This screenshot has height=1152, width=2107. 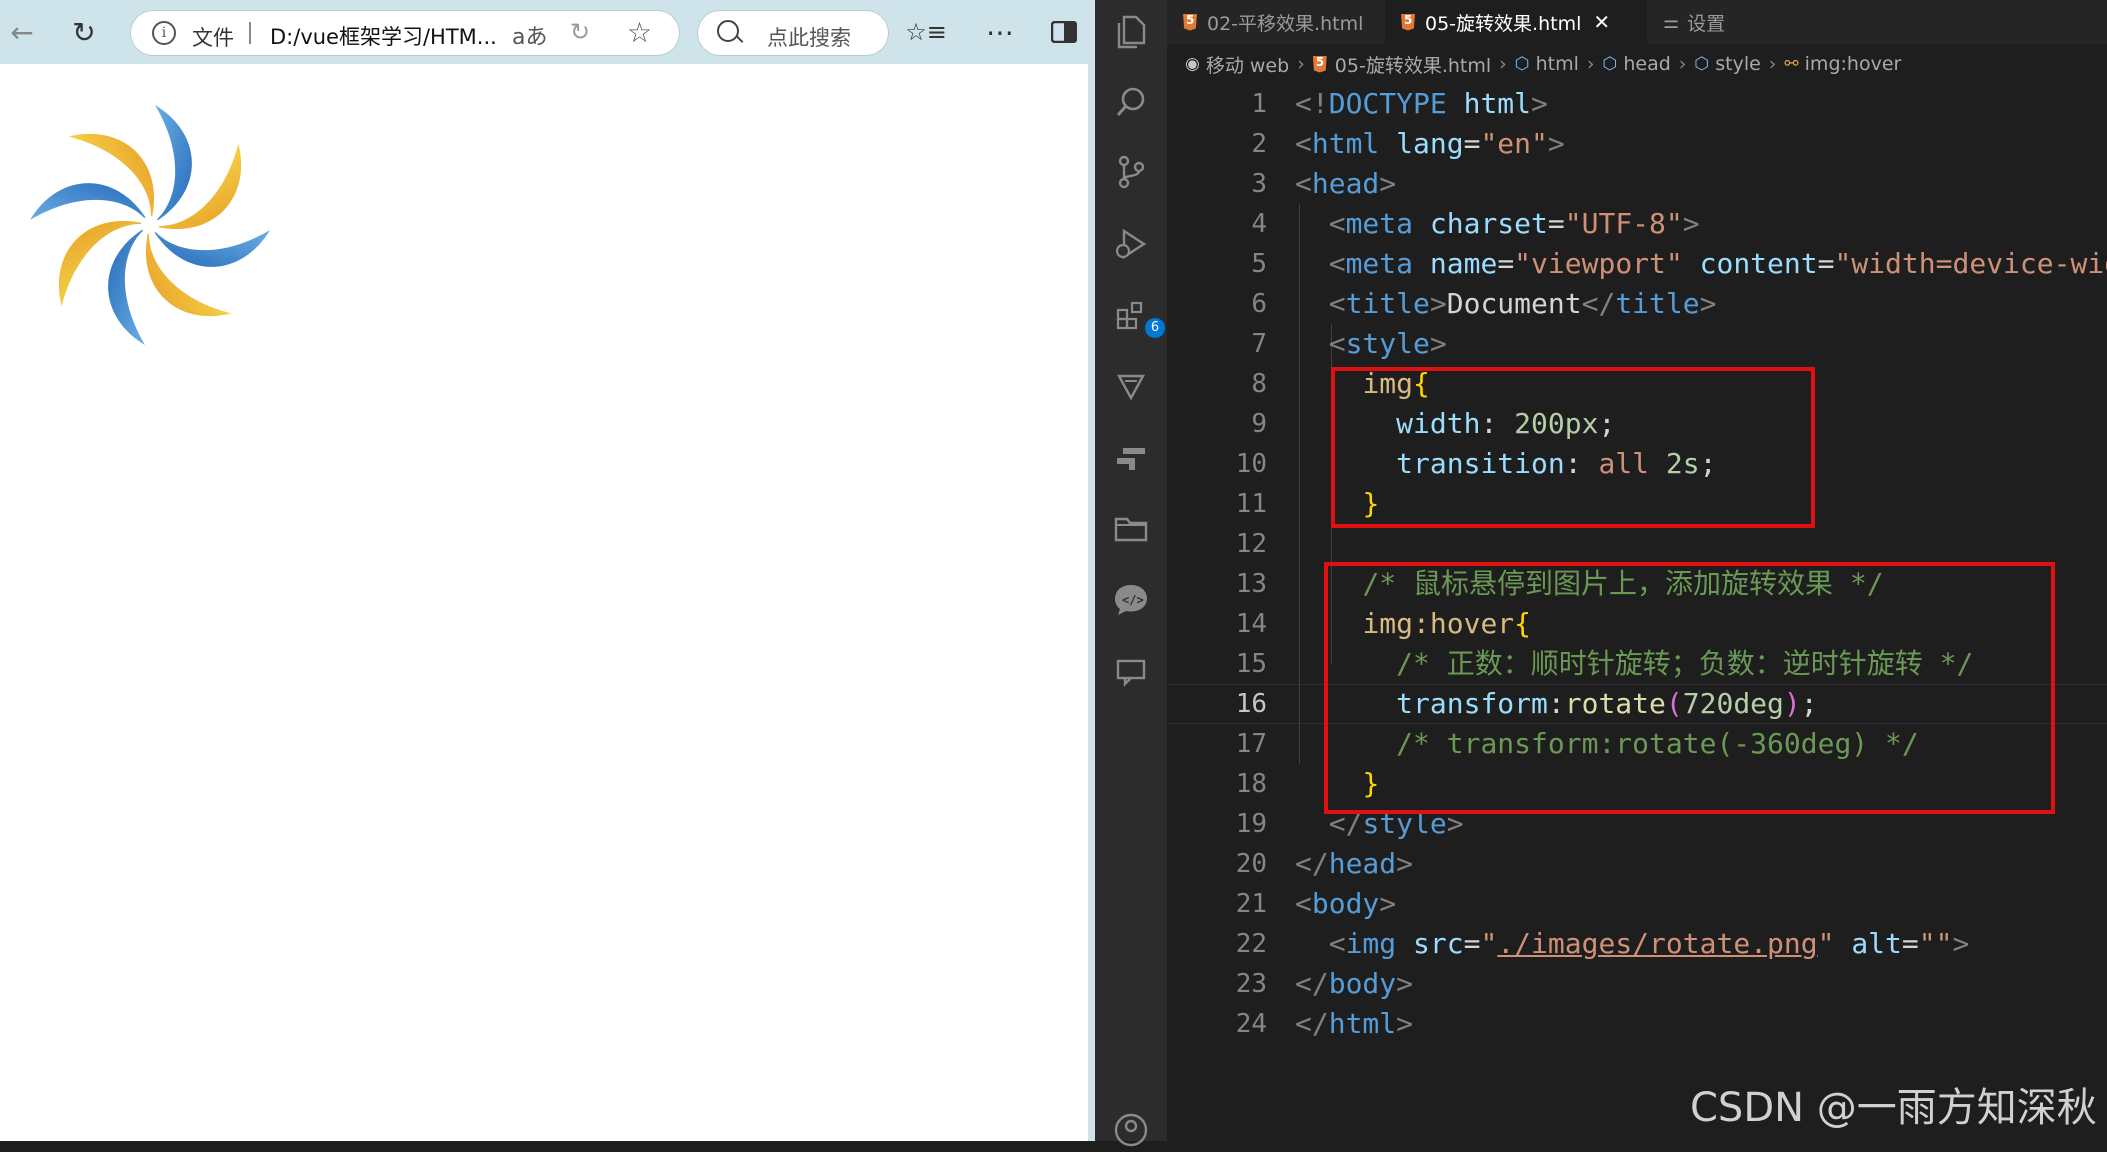 I want to click on line-number: 23, so click(x=1251, y=984).